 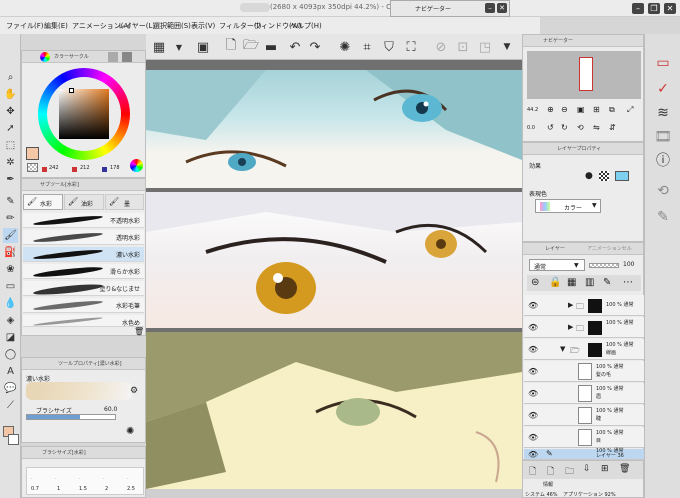 What do you see at coordinates (663, 191) in the screenshot?
I see `history-dock-icon: ⟲` at bounding box center [663, 191].